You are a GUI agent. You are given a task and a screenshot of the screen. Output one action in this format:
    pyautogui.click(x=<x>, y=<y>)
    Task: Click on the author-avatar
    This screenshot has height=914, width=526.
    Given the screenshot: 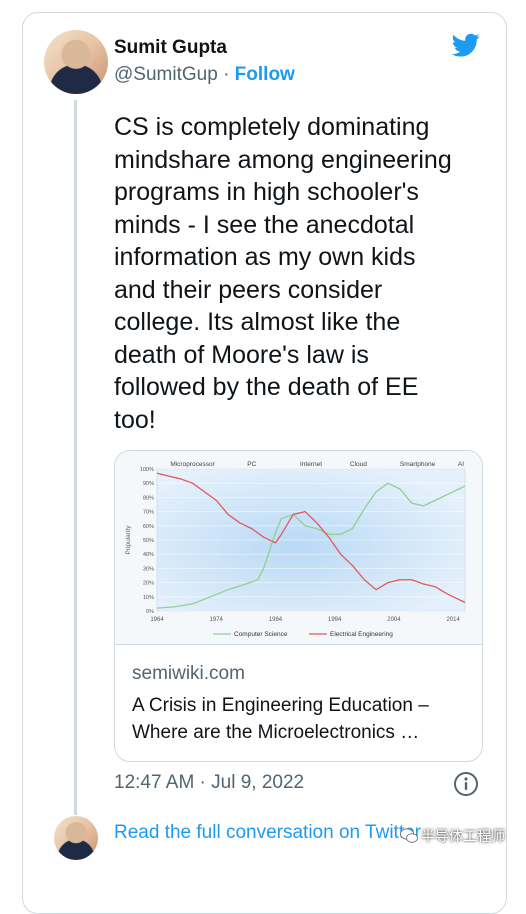 What is the action you would take?
    pyautogui.click(x=76, y=62)
    